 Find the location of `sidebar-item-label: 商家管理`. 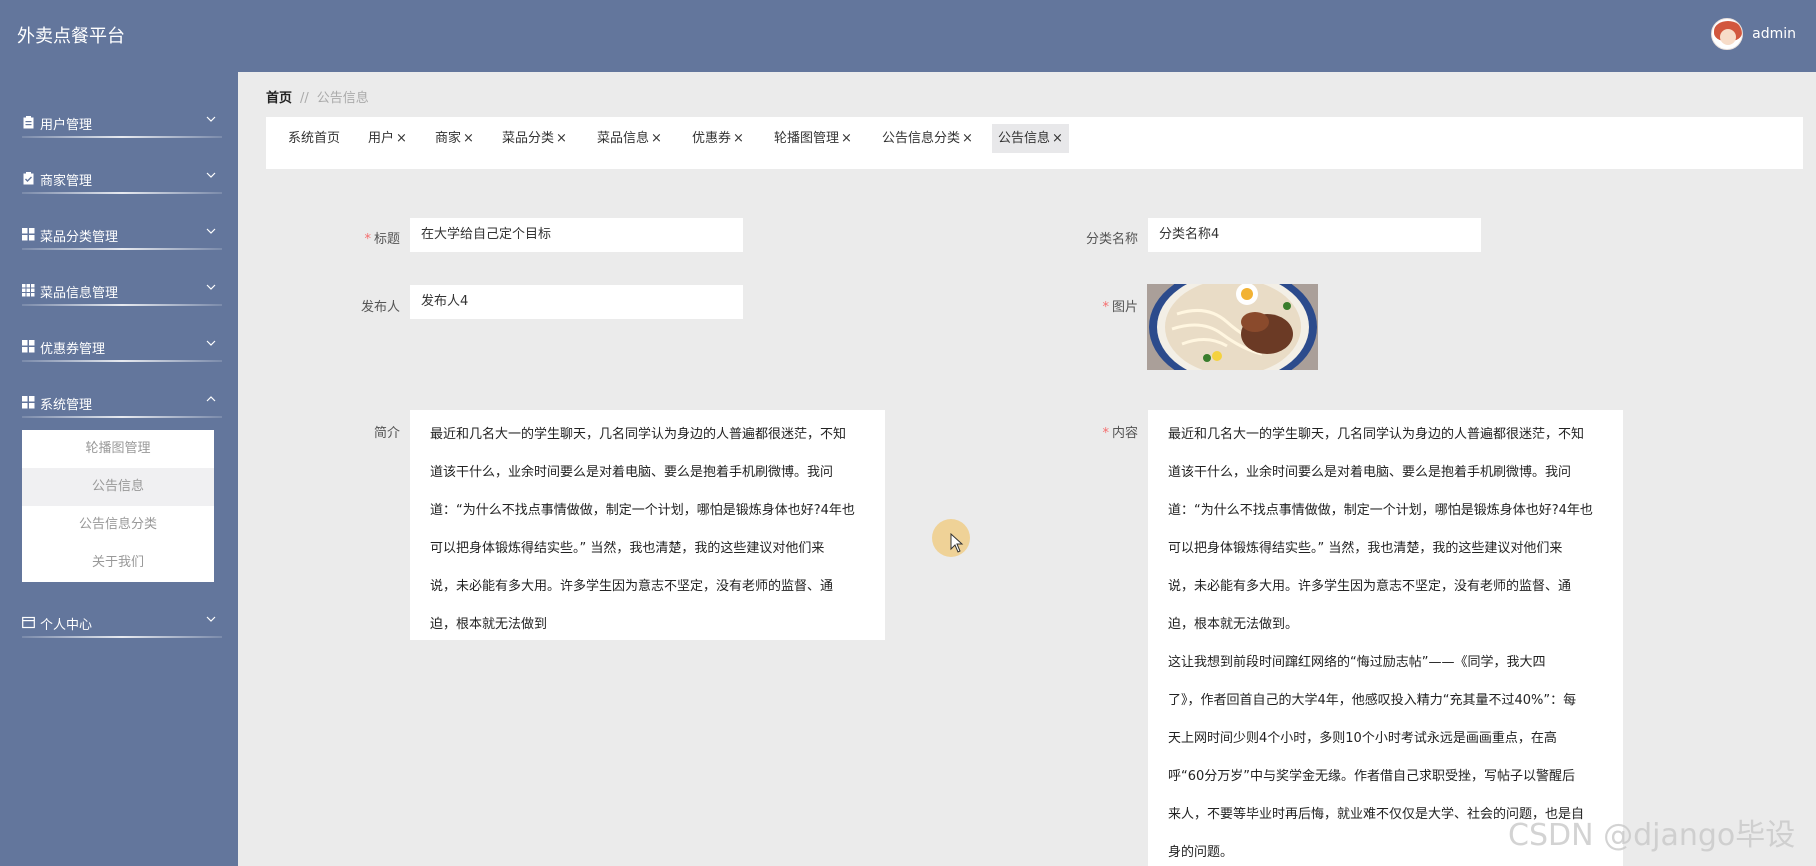

sidebar-item-label: 商家管理 is located at coordinates (66, 181).